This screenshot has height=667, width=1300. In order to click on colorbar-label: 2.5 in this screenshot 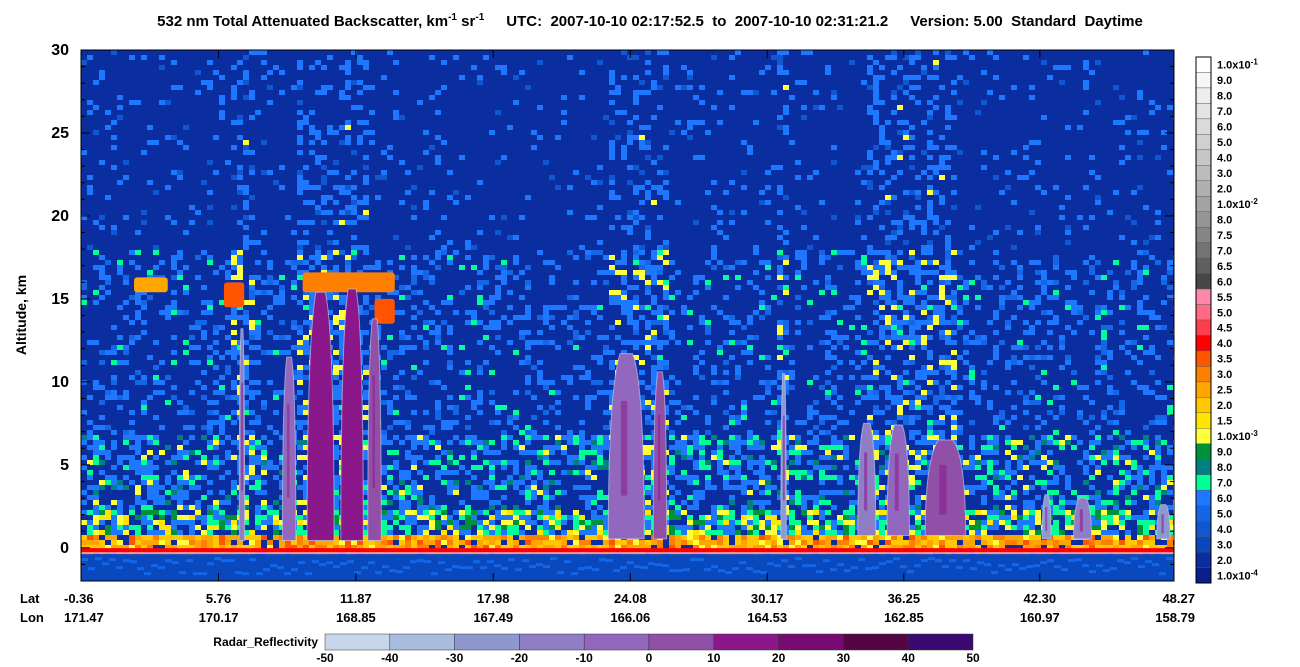, I will do `click(1224, 391)`.